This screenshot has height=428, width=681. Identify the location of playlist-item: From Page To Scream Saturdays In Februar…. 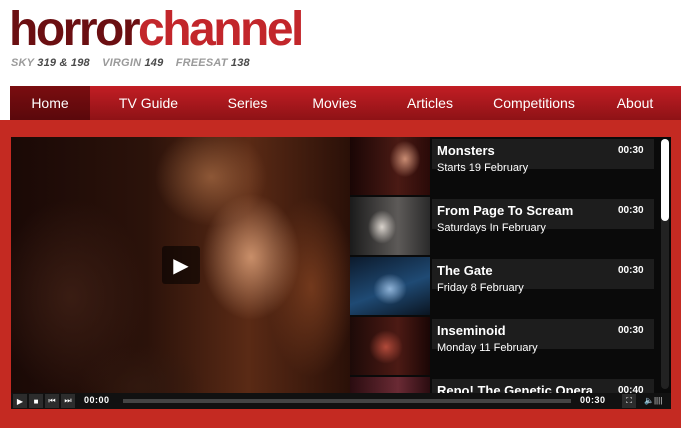
(502, 226).